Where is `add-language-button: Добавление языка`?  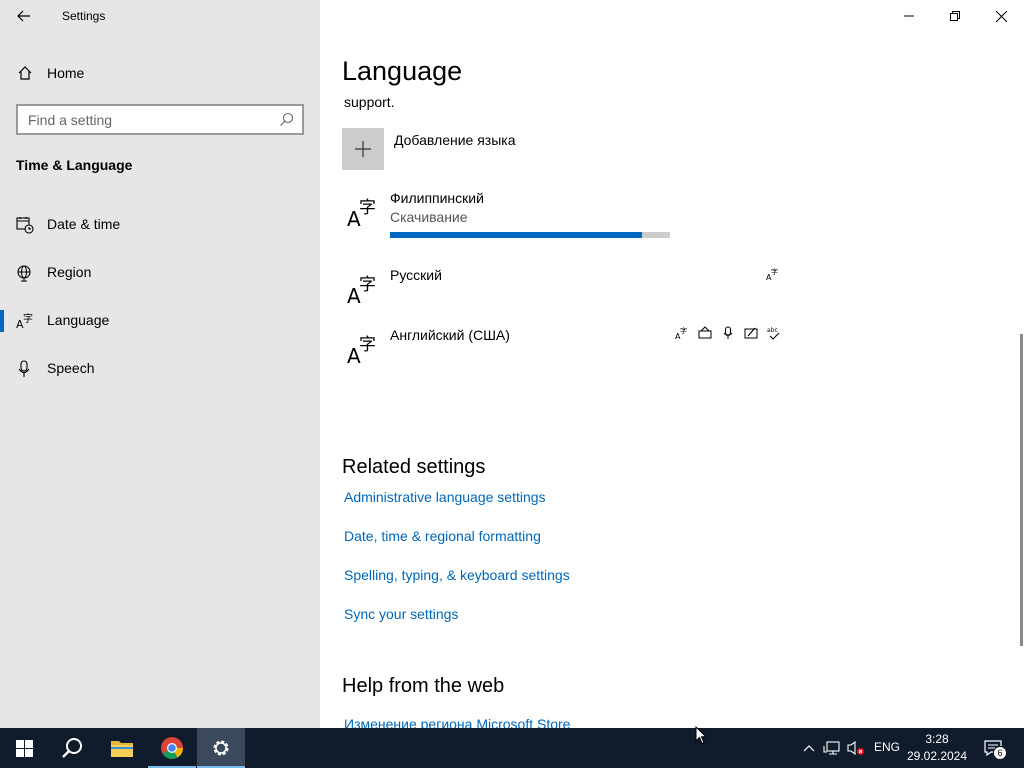
add-language-button: Добавление языка is located at coordinates (562, 149).